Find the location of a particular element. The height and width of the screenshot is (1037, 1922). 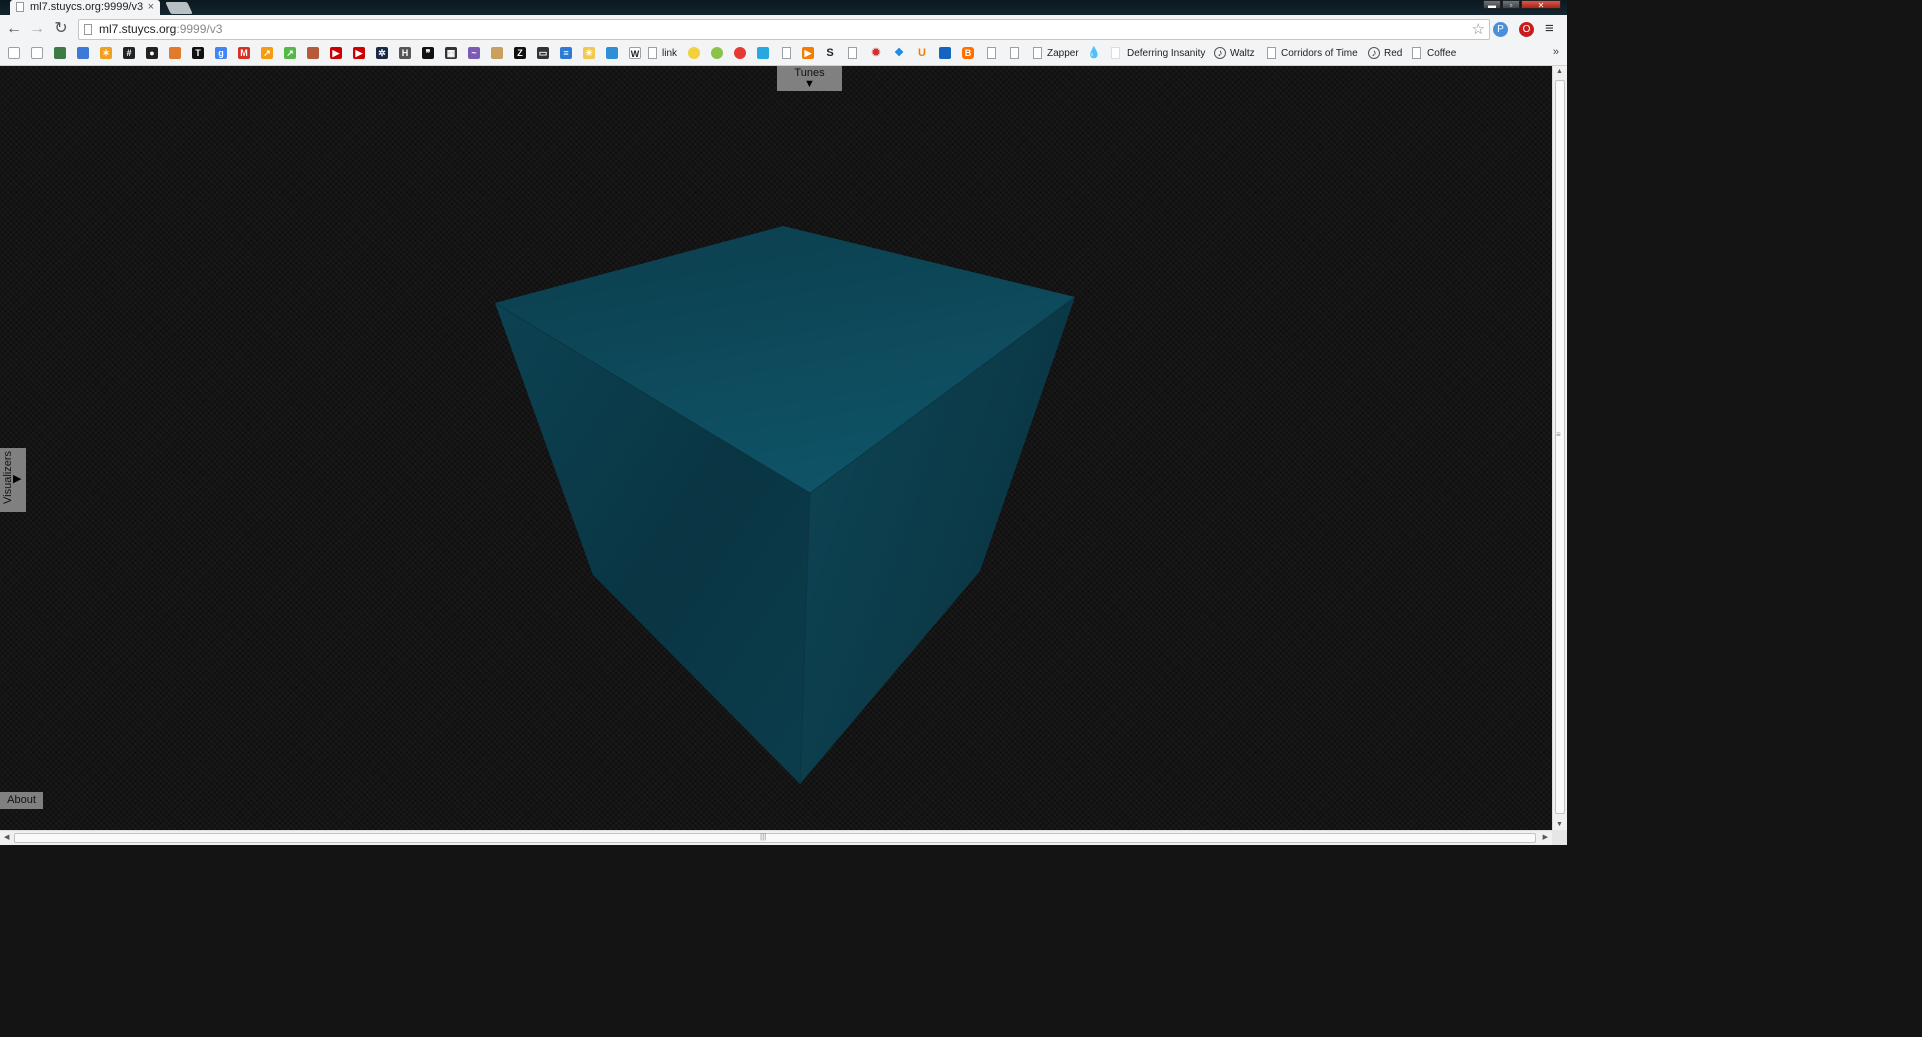

sun-icon: ☀ is located at coordinates (589, 53).